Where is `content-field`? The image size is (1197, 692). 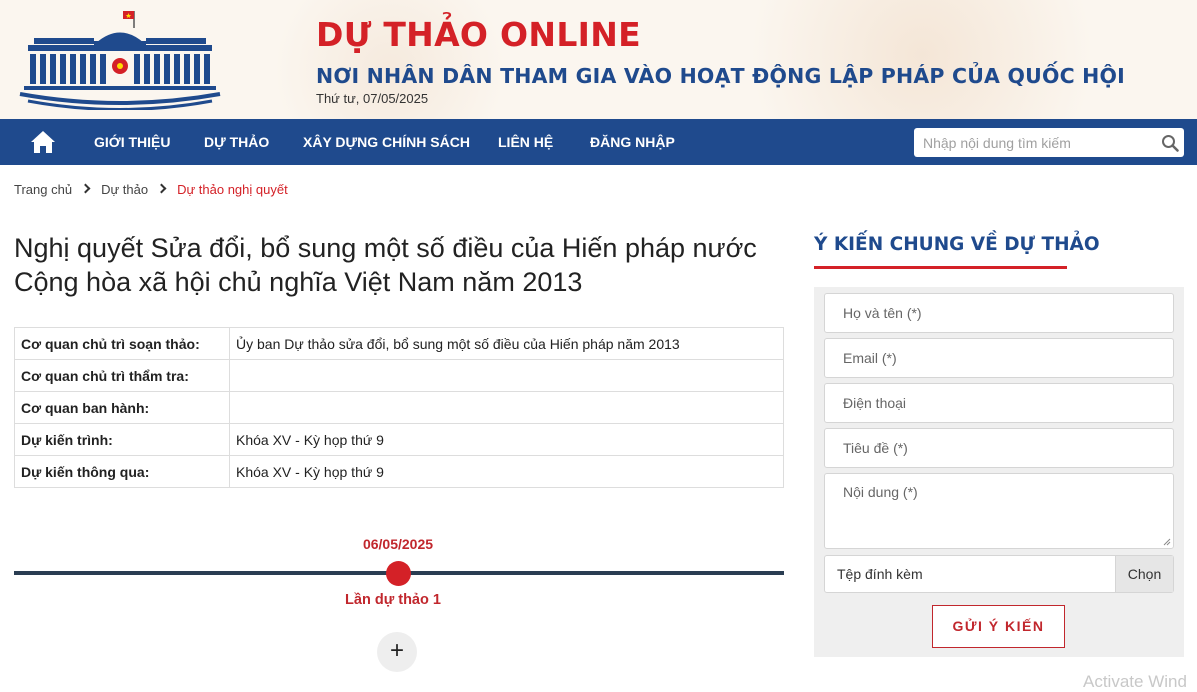 content-field is located at coordinates (999, 511).